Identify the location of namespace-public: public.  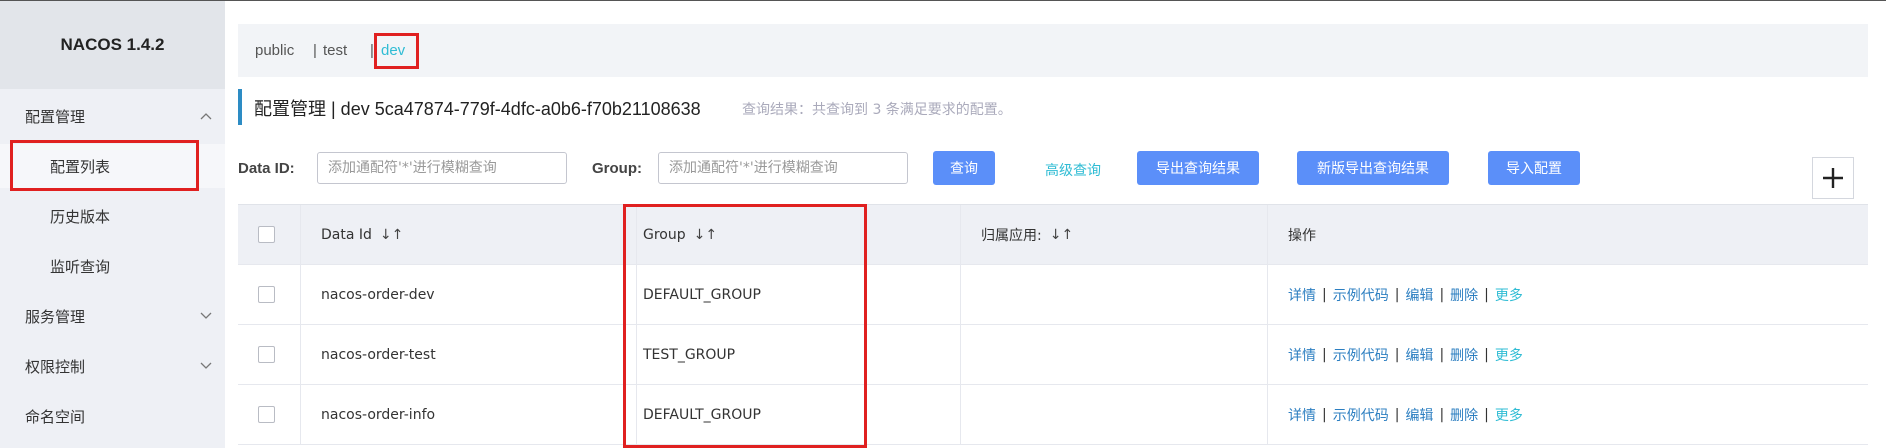
(274, 50).